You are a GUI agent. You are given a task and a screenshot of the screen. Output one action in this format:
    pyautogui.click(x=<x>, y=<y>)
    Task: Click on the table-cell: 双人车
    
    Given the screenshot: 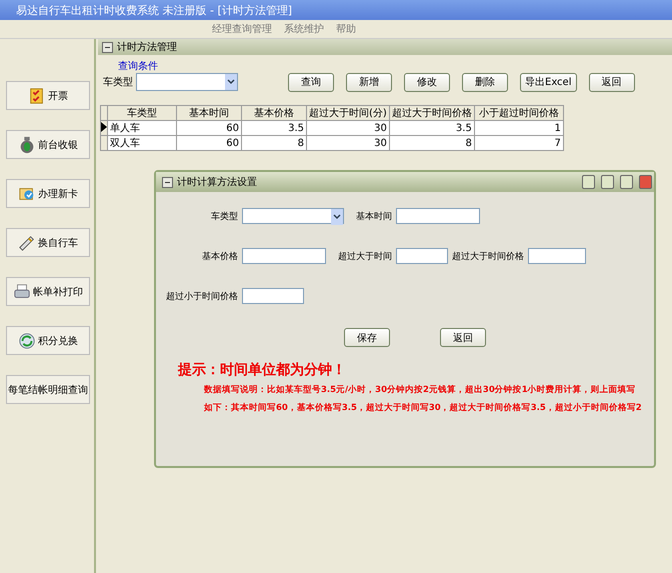 What is the action you would take?
    pyautogui.click(x=142, y=143)
    